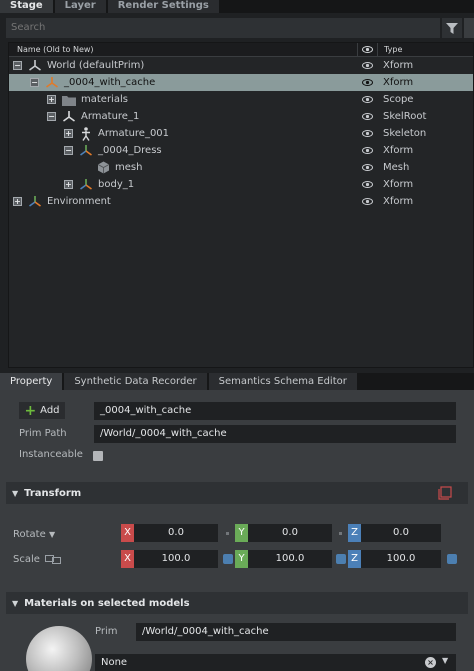  Describe the element at coordinates (241, 559) in the screenshot. I see `scale-y-label: Y` at that location.